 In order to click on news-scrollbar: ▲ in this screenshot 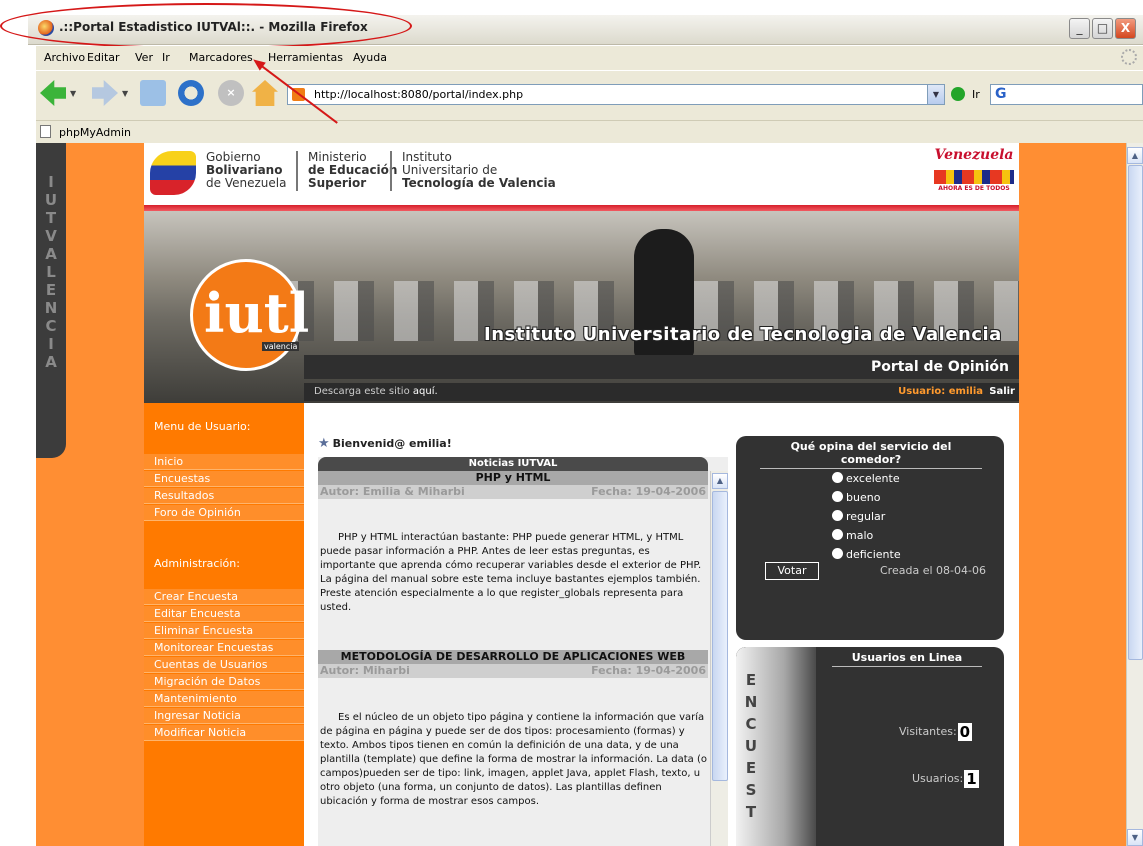, I will do `click(719, 658)`.